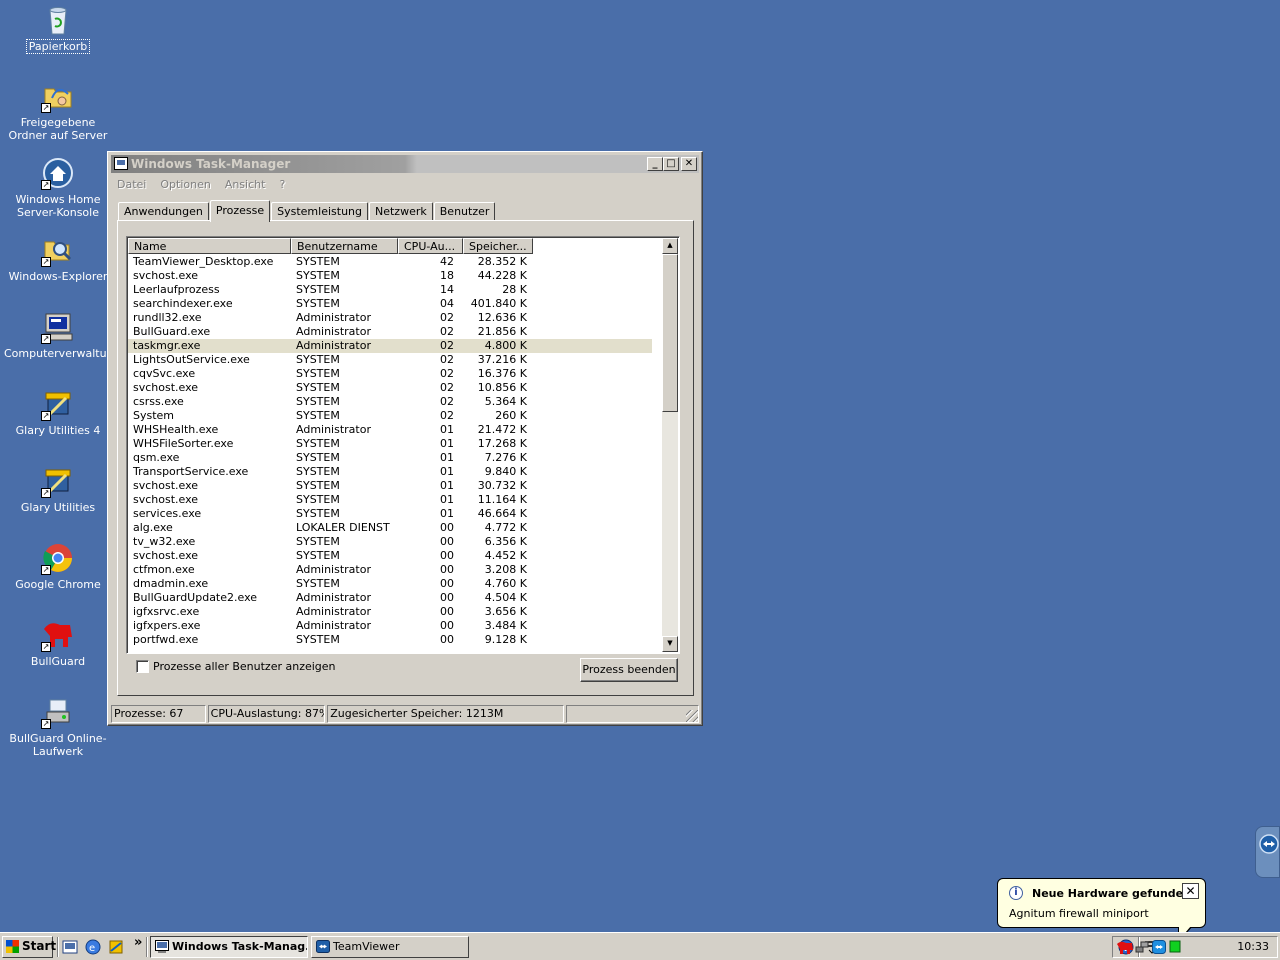  I want to click on table-row: TeamViewer_Desktop.exe SYSTEM 42 28.352 K, so click(390, 262).